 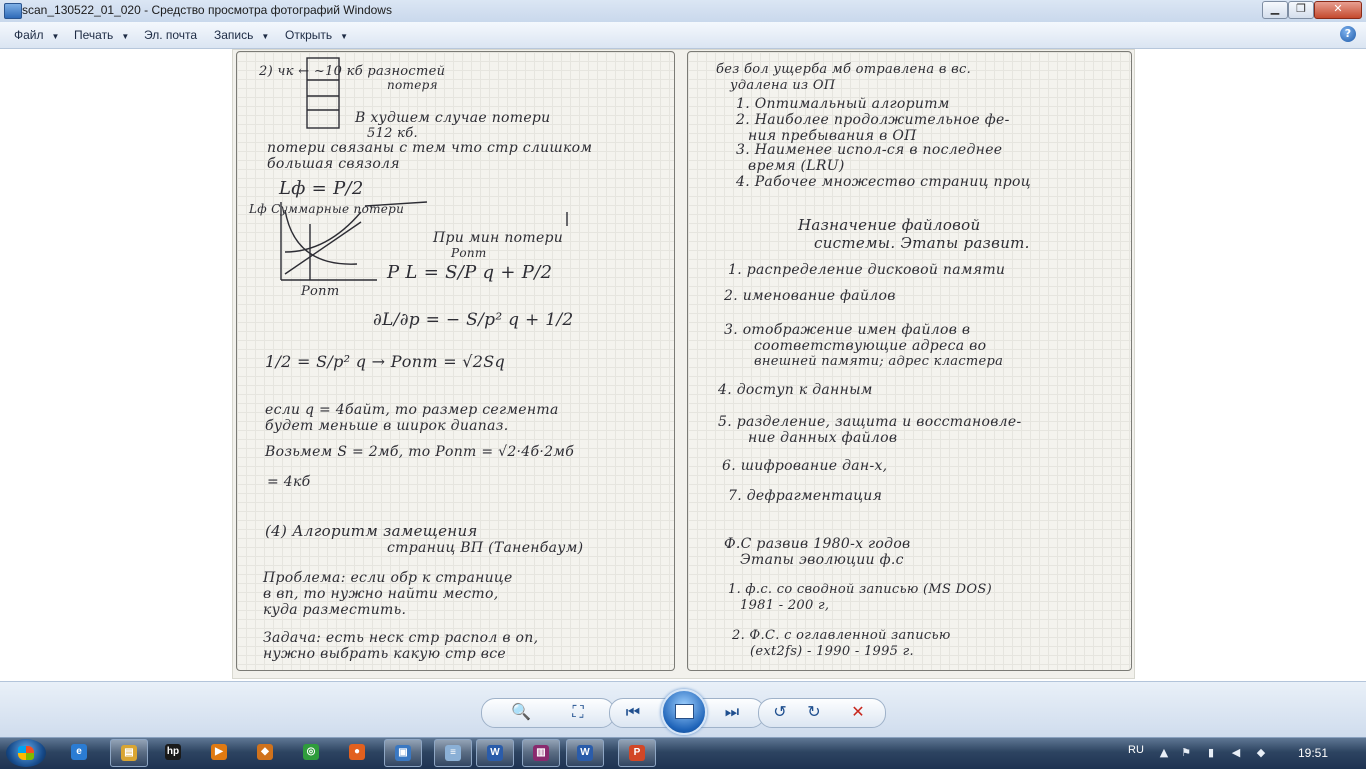 I want to click on menu-open: Открыть ▼, so click(x=316, y=35).